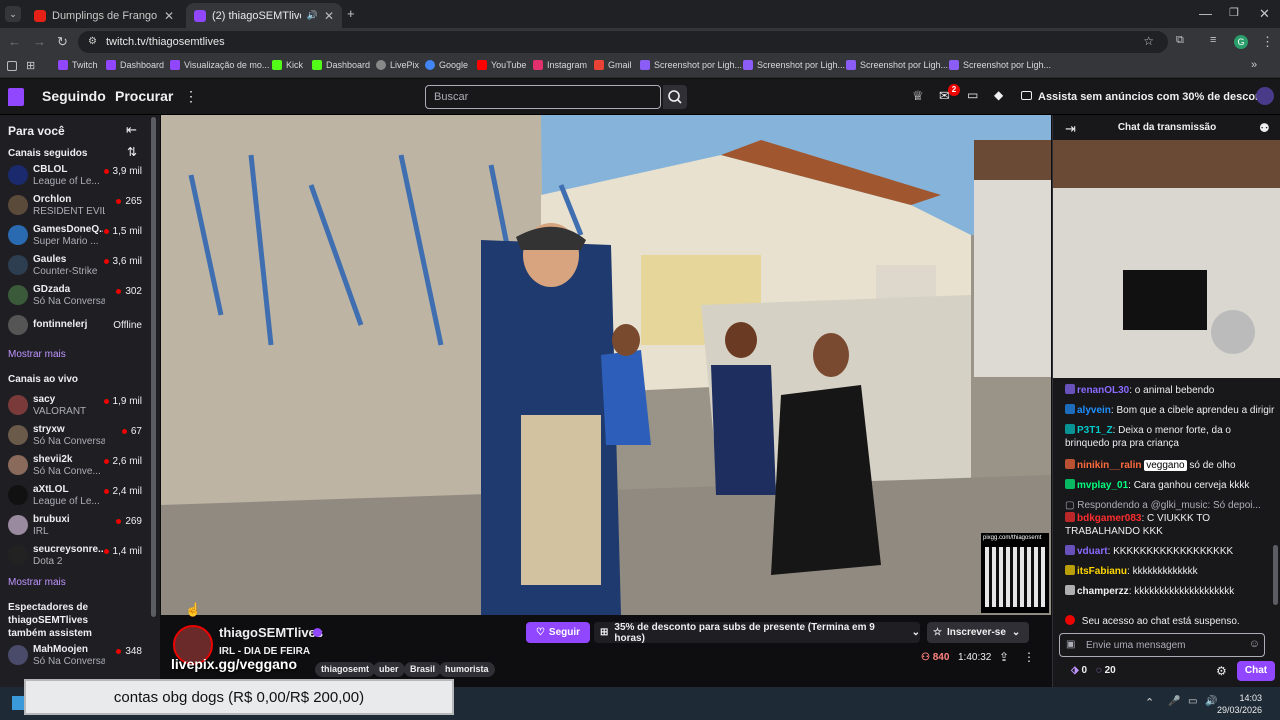 The height and width of the screenshot is (720, 1280). What do you see at coordinates (1015, 573) in the screenshot?
I see `qr-code-panel: pixgg.com/thiagosemt` at bounding box center [1015, 573].